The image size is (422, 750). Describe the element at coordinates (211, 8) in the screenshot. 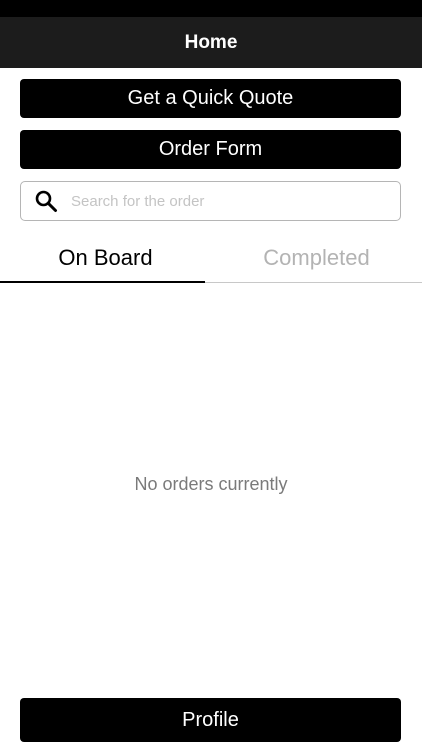

I see `status-bar` at that location.